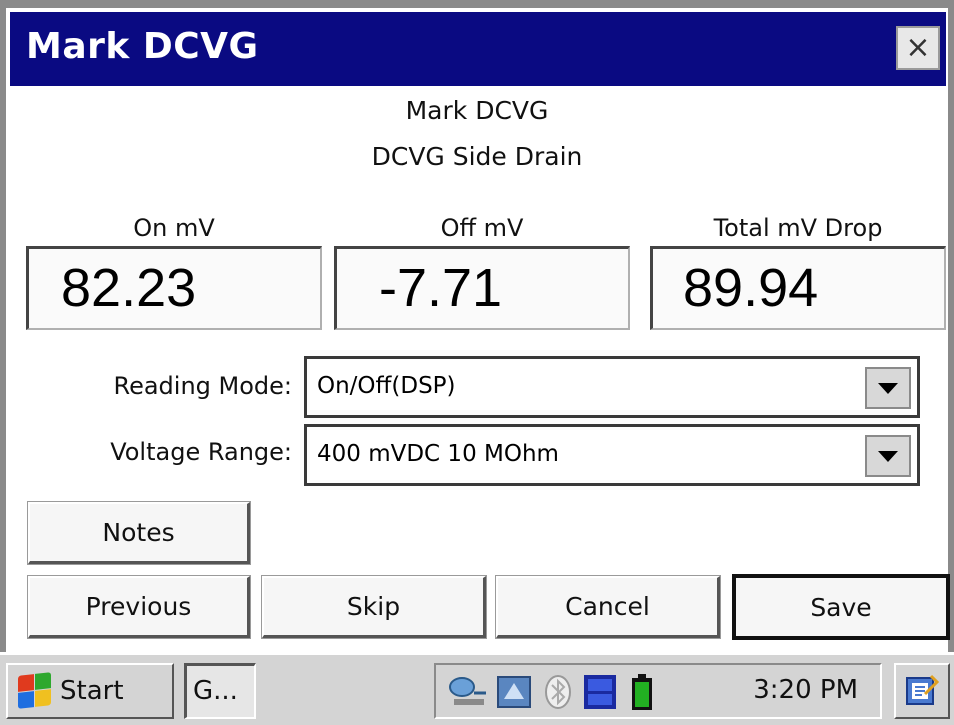 The width and height of the screenshot is (954, 725). What do you see at coordinates (386, 386) in the screenshot?
I see `reading-mode-value: On/Off(DSP)` at bounding box center [386, 386].